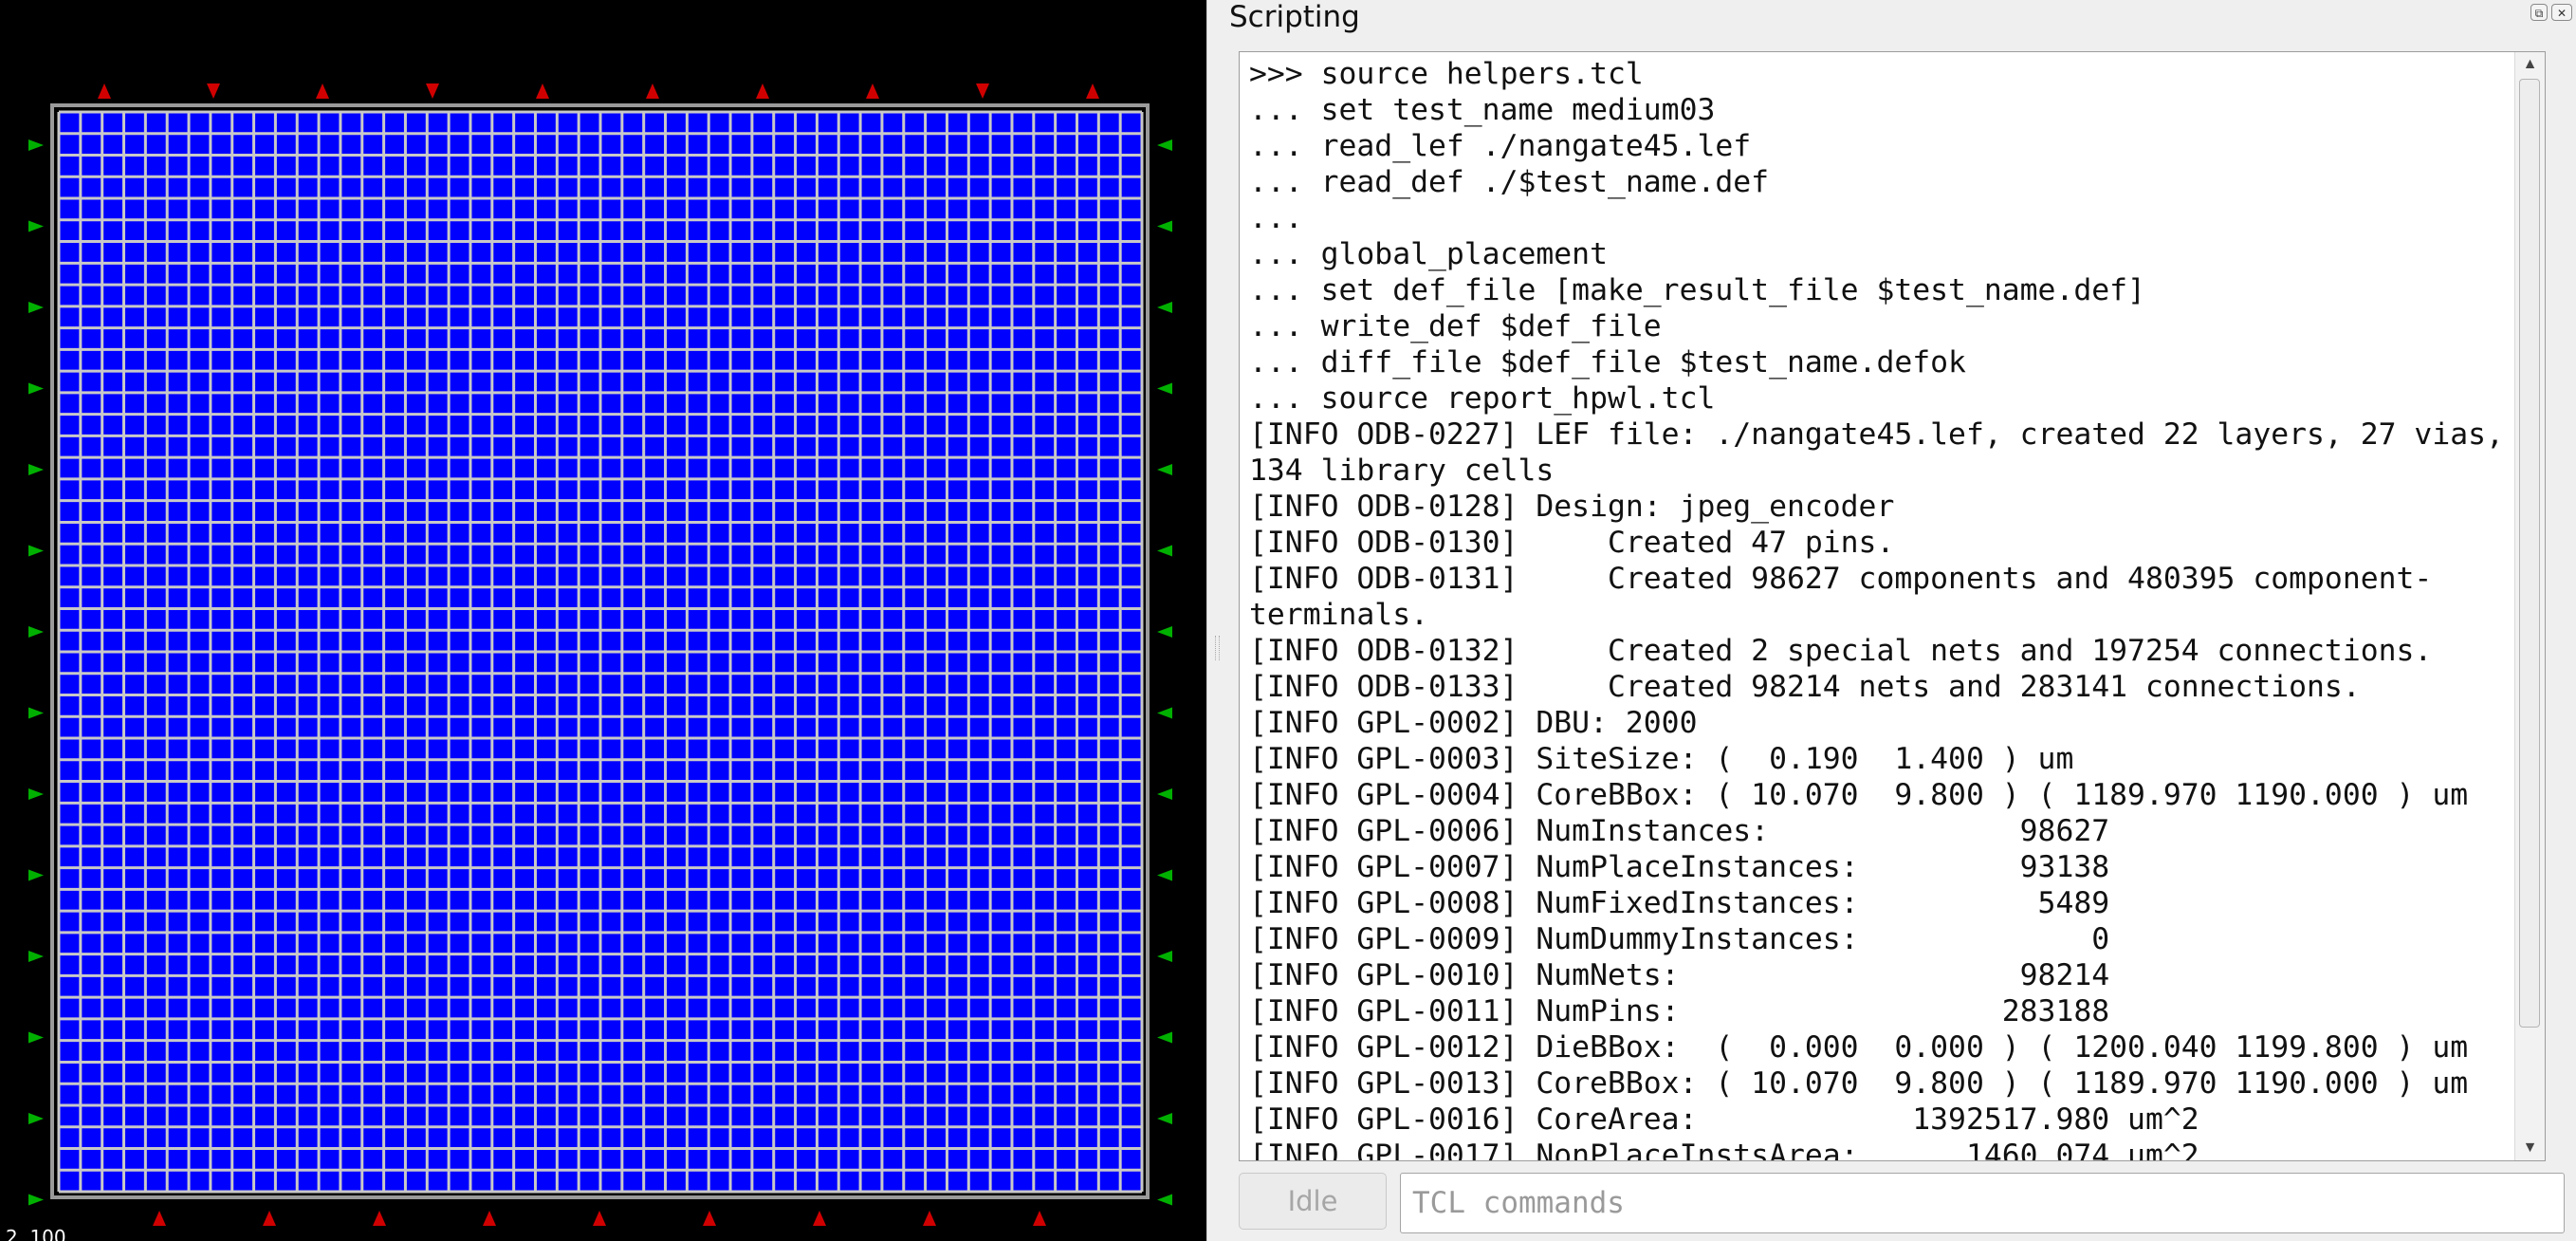  Describe the element at coordinates (1607, 362) in the screenshot. I see `console-line: ... diff_file $def_file $test_name.defok` at that location.